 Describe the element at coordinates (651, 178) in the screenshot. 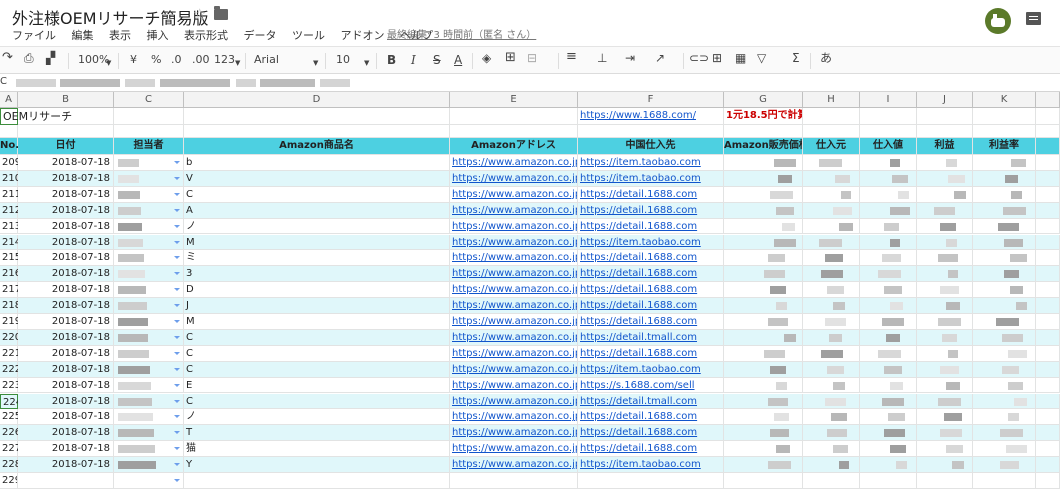

I see `supplier-url-cell: https://item.taobao.com` at that location.